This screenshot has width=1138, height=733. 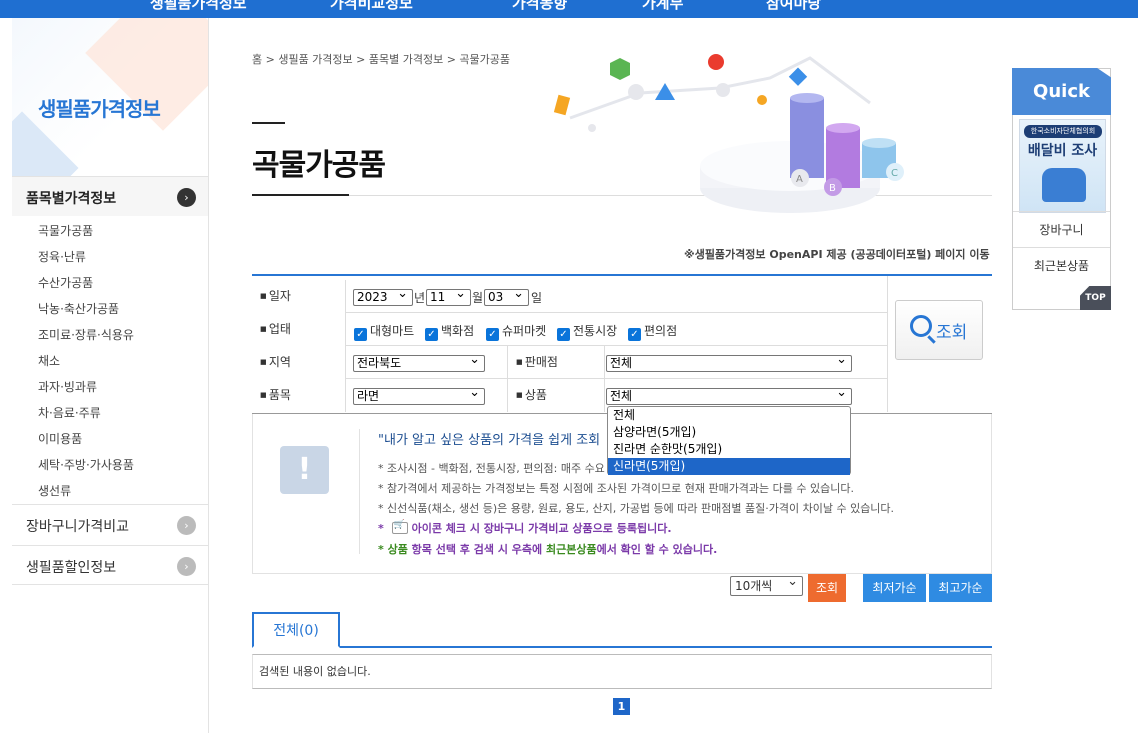 What do you see at coordinates (1062, 151) in the screenshot?
I see `banner-title: 배달비 조사` at bounding box center [1062, 151].